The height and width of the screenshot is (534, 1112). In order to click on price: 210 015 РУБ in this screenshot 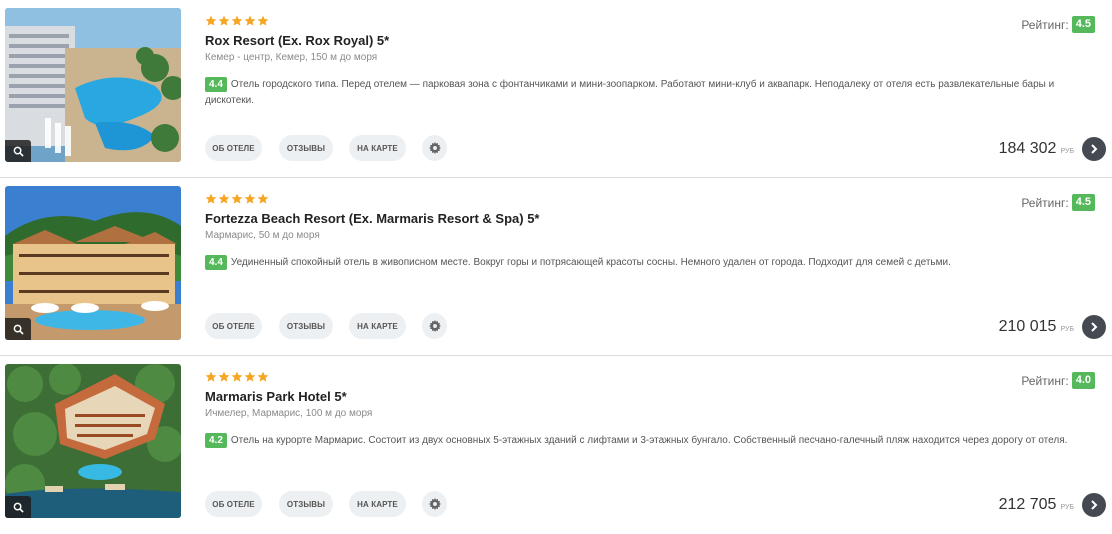, I will do `click(1036, 327)`.